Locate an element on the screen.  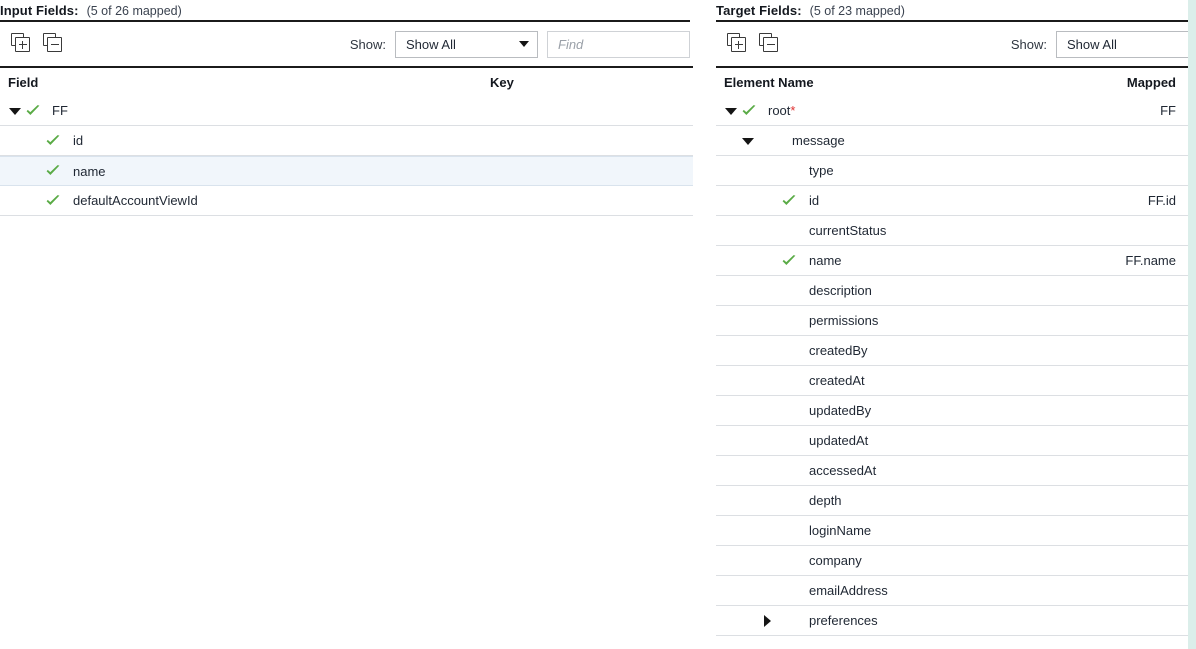
input-fields-toolbar: Show: Show All is located at coordinates (346, 45).